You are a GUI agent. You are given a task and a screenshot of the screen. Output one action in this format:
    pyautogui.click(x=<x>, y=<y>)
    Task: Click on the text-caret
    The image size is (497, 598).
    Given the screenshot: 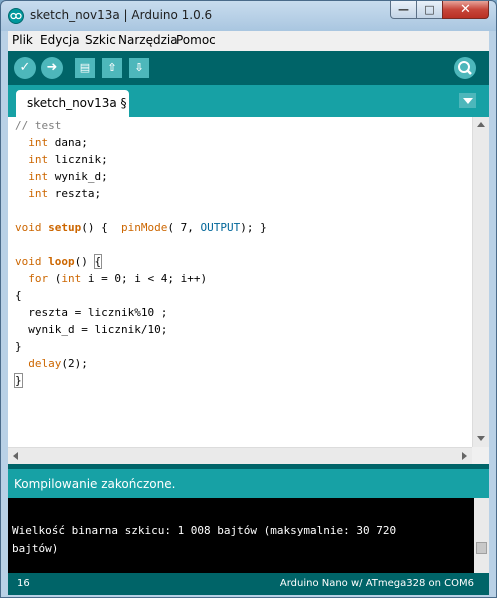 What is the action you would take?
    pyautogui.click(x=22, y=381)
    